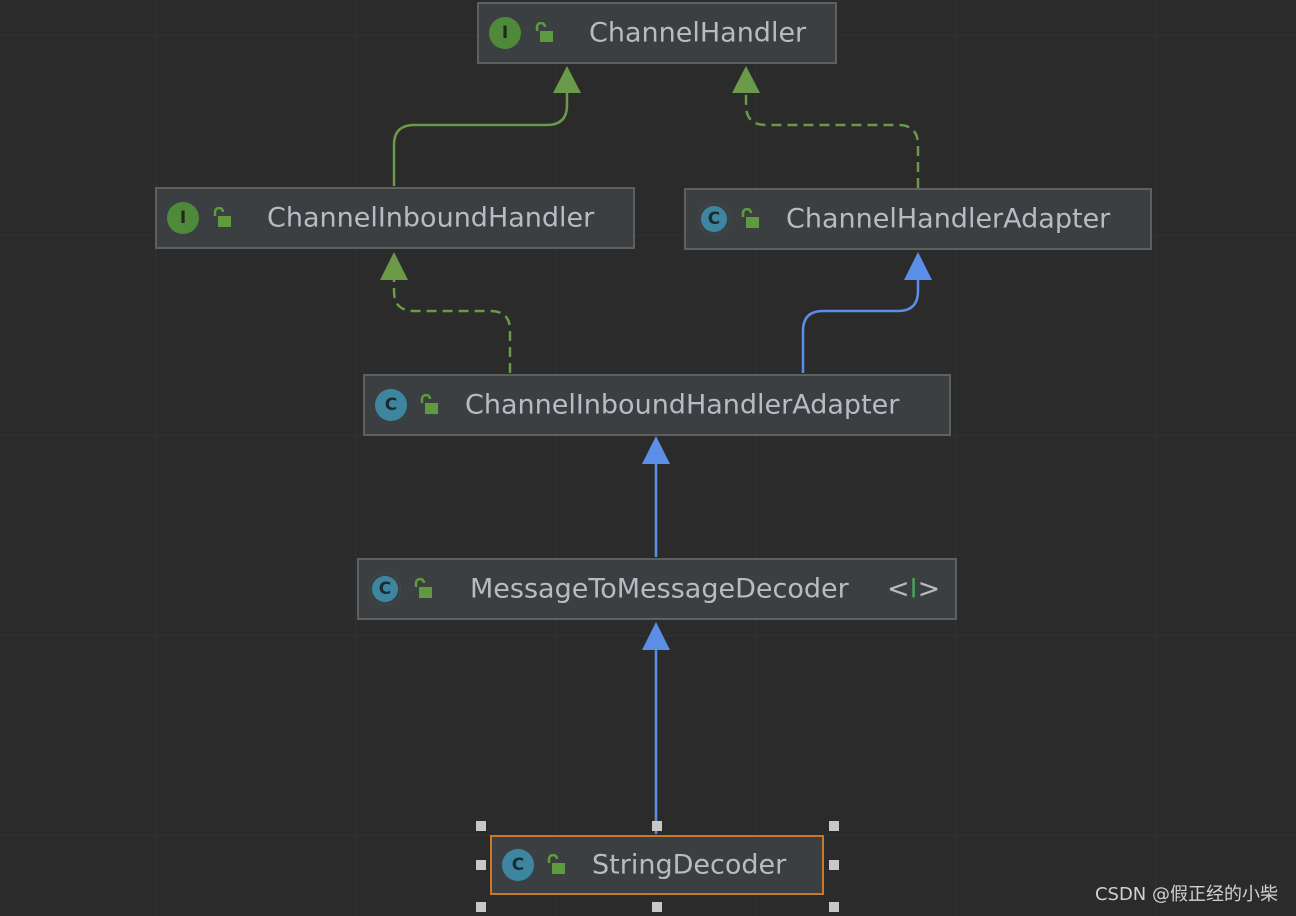  What do you see at coordinates (431, 218) in the screenshot?
I see `node-label: ChannelInboundHandler` at bounding box center [431, 218].